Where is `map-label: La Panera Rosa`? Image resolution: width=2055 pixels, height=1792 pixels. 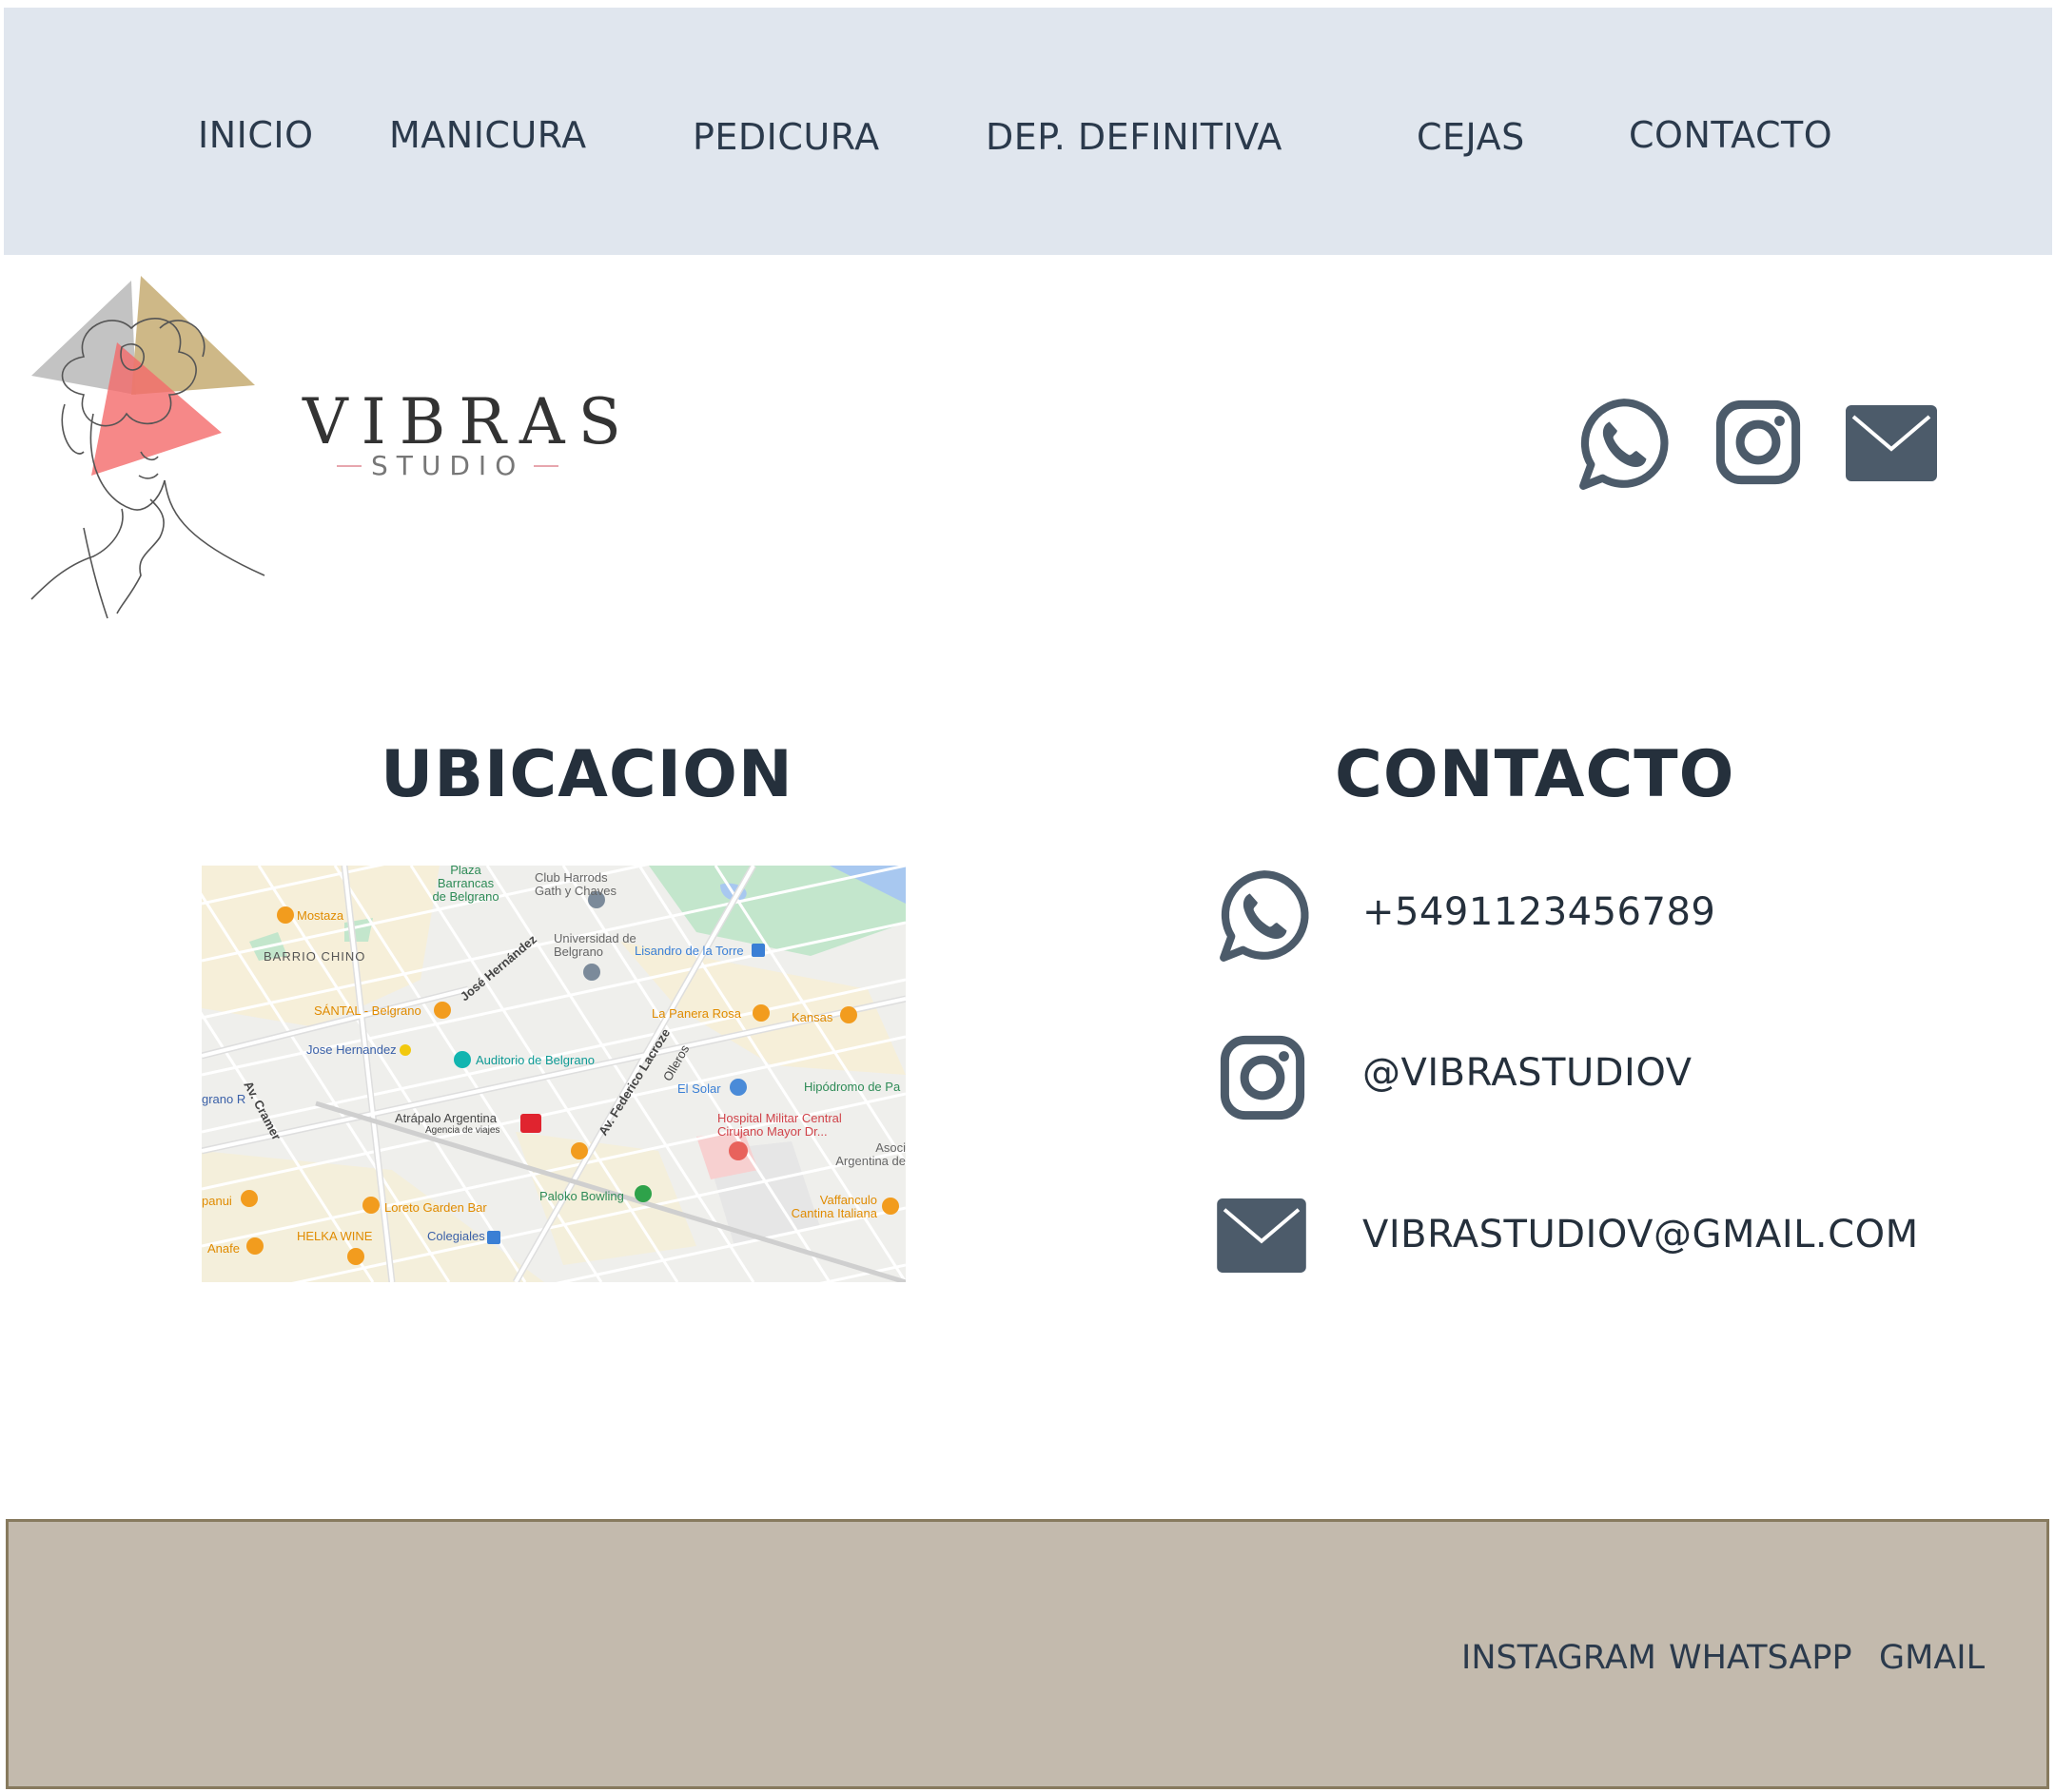 map-label: La Panera Rosa is located at coordinates (696, 1014).